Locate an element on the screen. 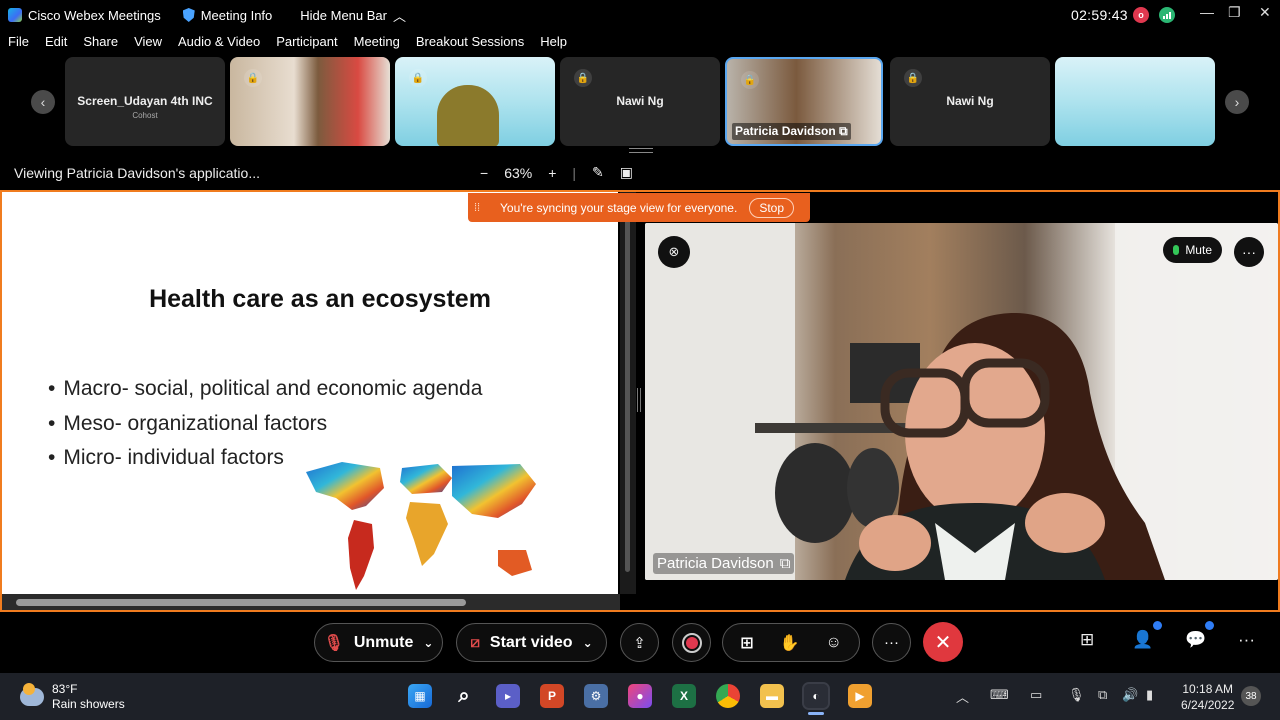 The width and height of the screenshot is (1280, 720). layout-grid-icon: ⊞ is located at coordinates (746, 643).